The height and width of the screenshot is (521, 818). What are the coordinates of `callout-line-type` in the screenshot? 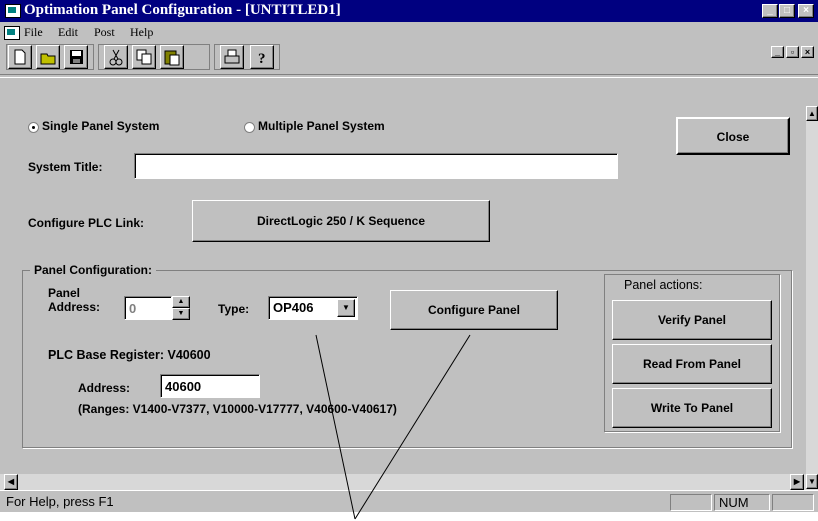 It's located at (335, 427).